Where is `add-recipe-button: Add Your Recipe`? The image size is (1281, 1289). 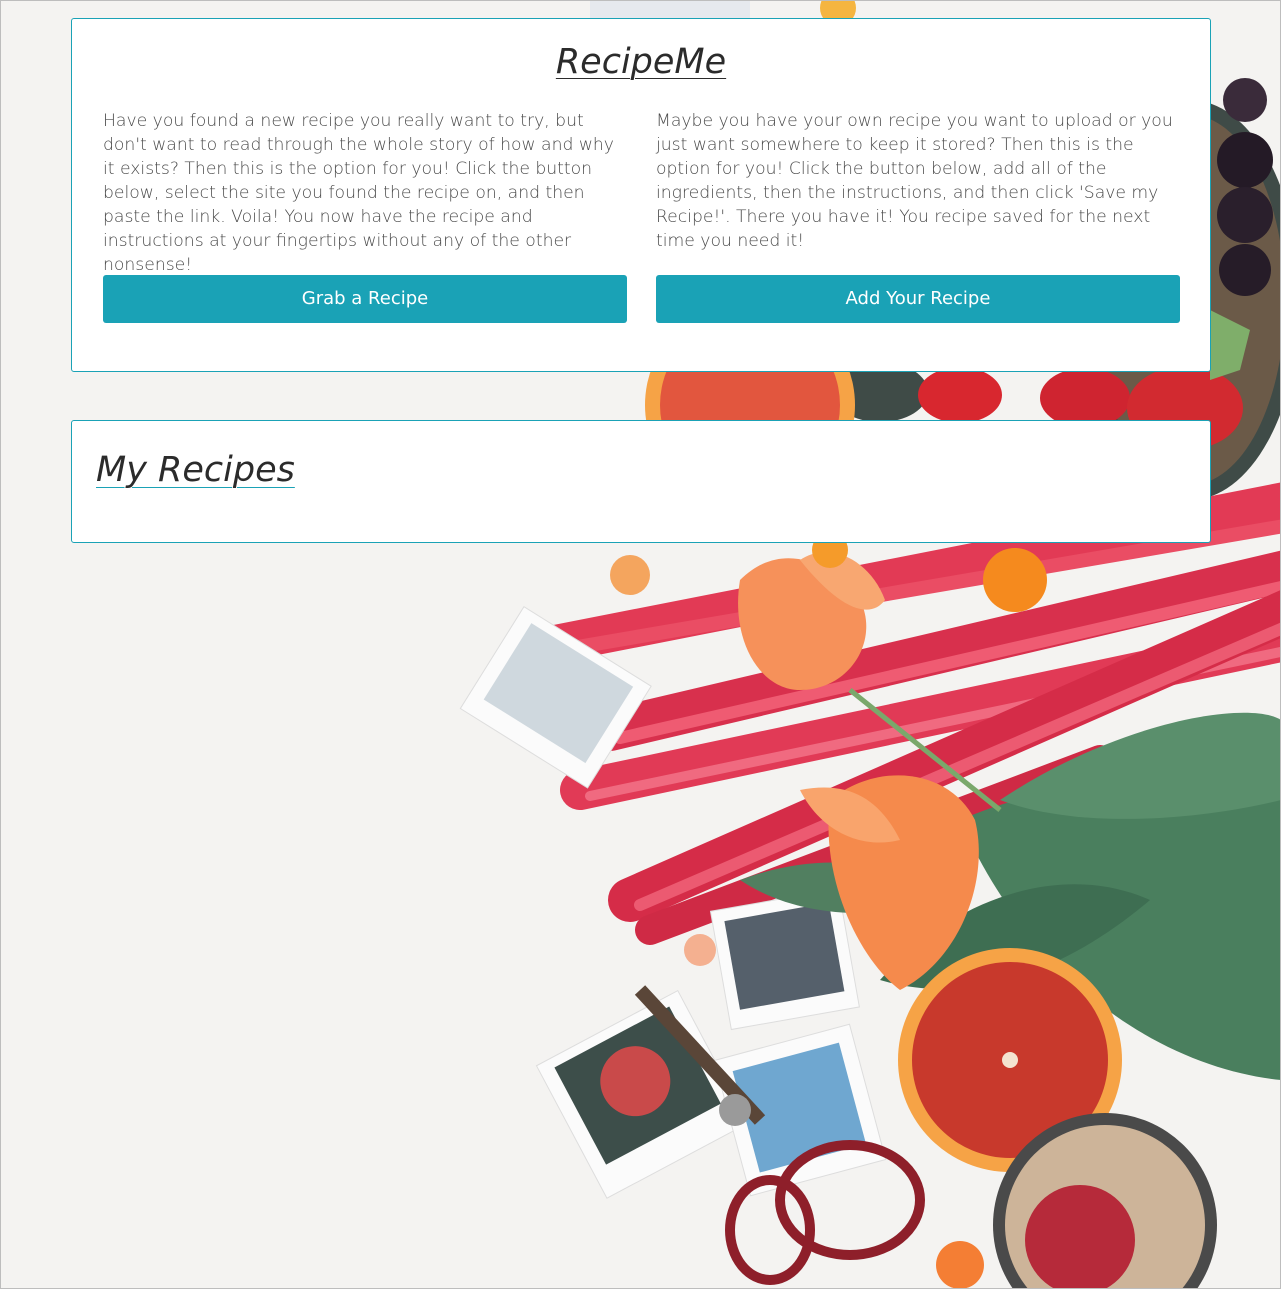 add-recipe-button: Add Your Recipe is located at coordinates (918, 299).